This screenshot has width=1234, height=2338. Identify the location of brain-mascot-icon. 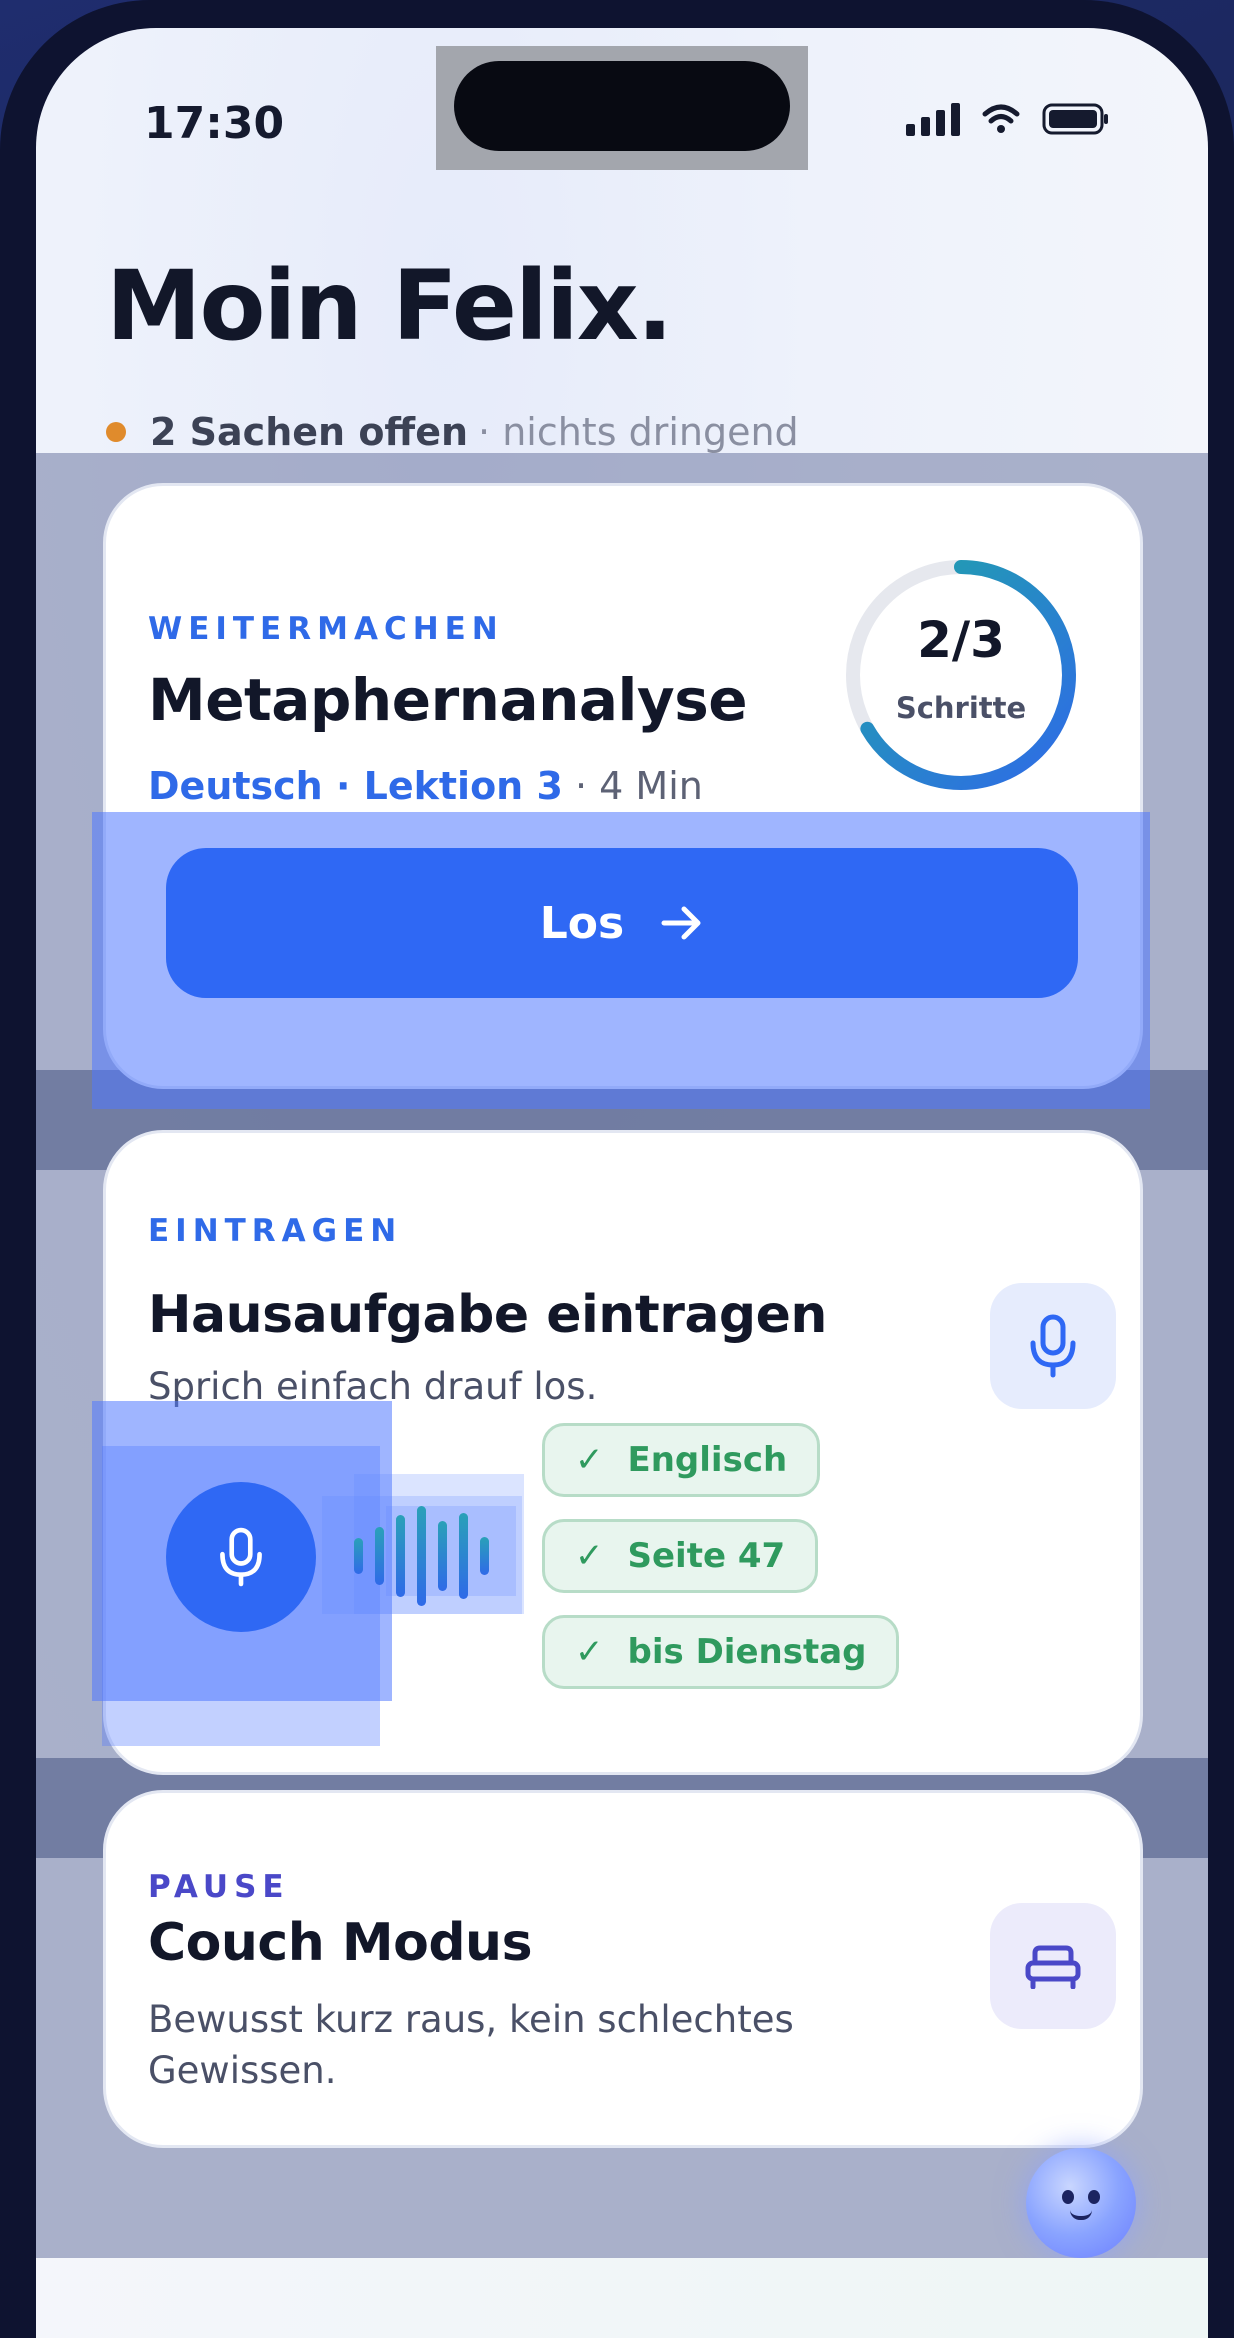
(1081, 2203).